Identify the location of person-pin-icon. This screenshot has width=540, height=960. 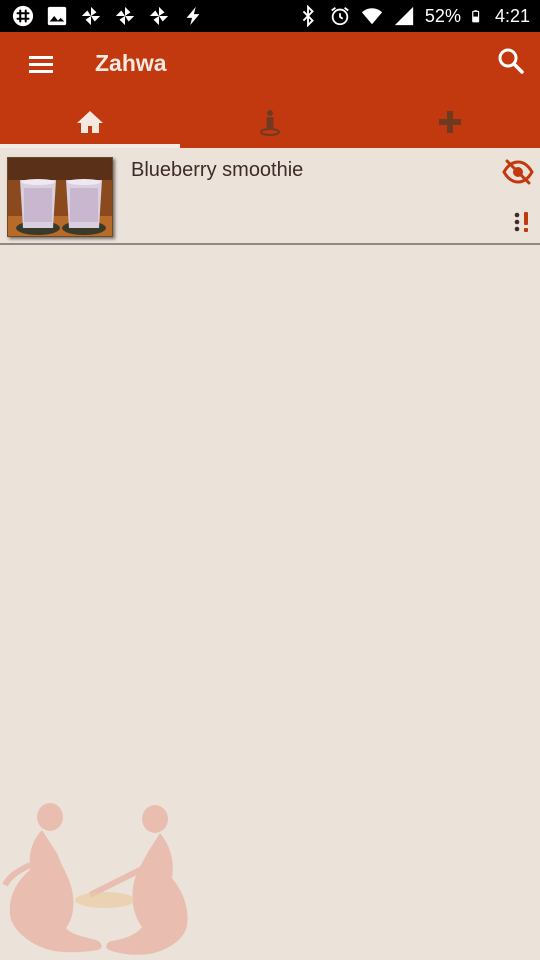
(270, 123).